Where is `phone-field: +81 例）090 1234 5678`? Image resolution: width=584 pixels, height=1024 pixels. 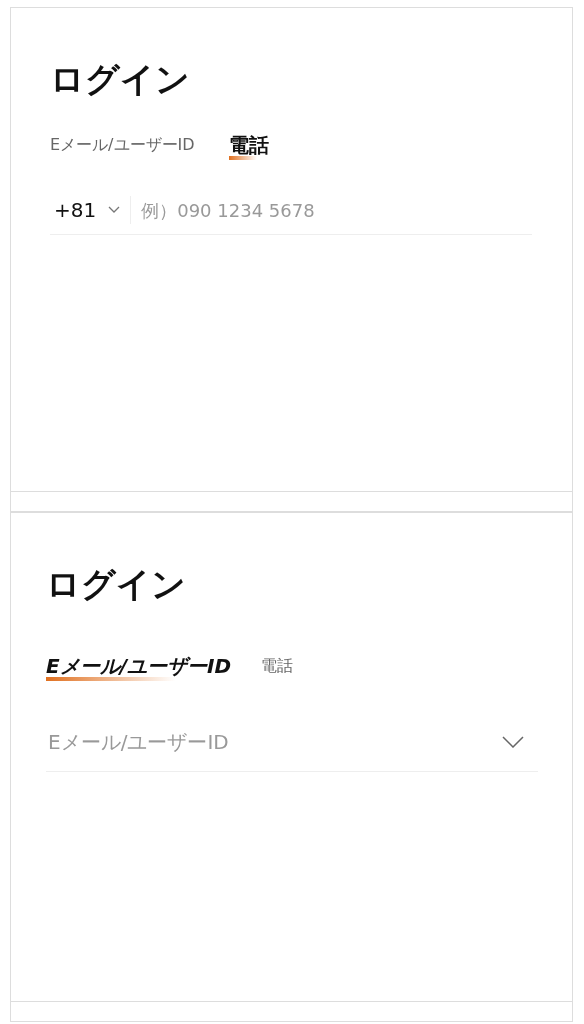
phone-field: +81 例）090 1234 5678 is located at coordinates (291, 210).